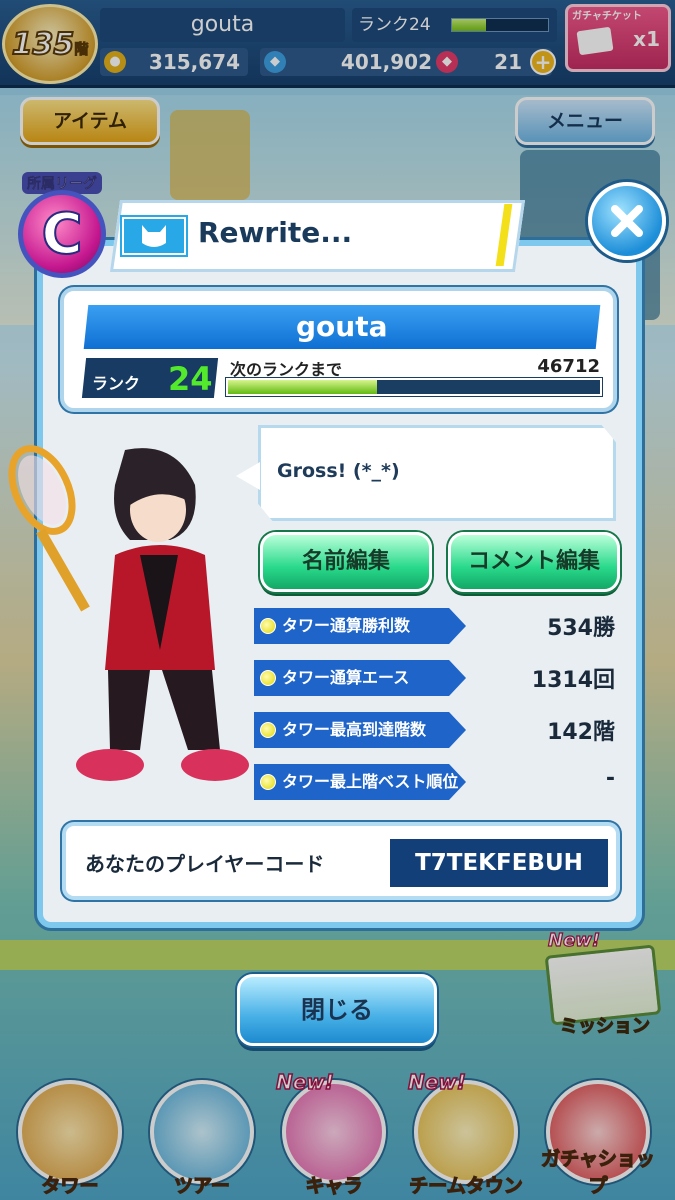  I want to click on cat-icon, so click(154, 236).